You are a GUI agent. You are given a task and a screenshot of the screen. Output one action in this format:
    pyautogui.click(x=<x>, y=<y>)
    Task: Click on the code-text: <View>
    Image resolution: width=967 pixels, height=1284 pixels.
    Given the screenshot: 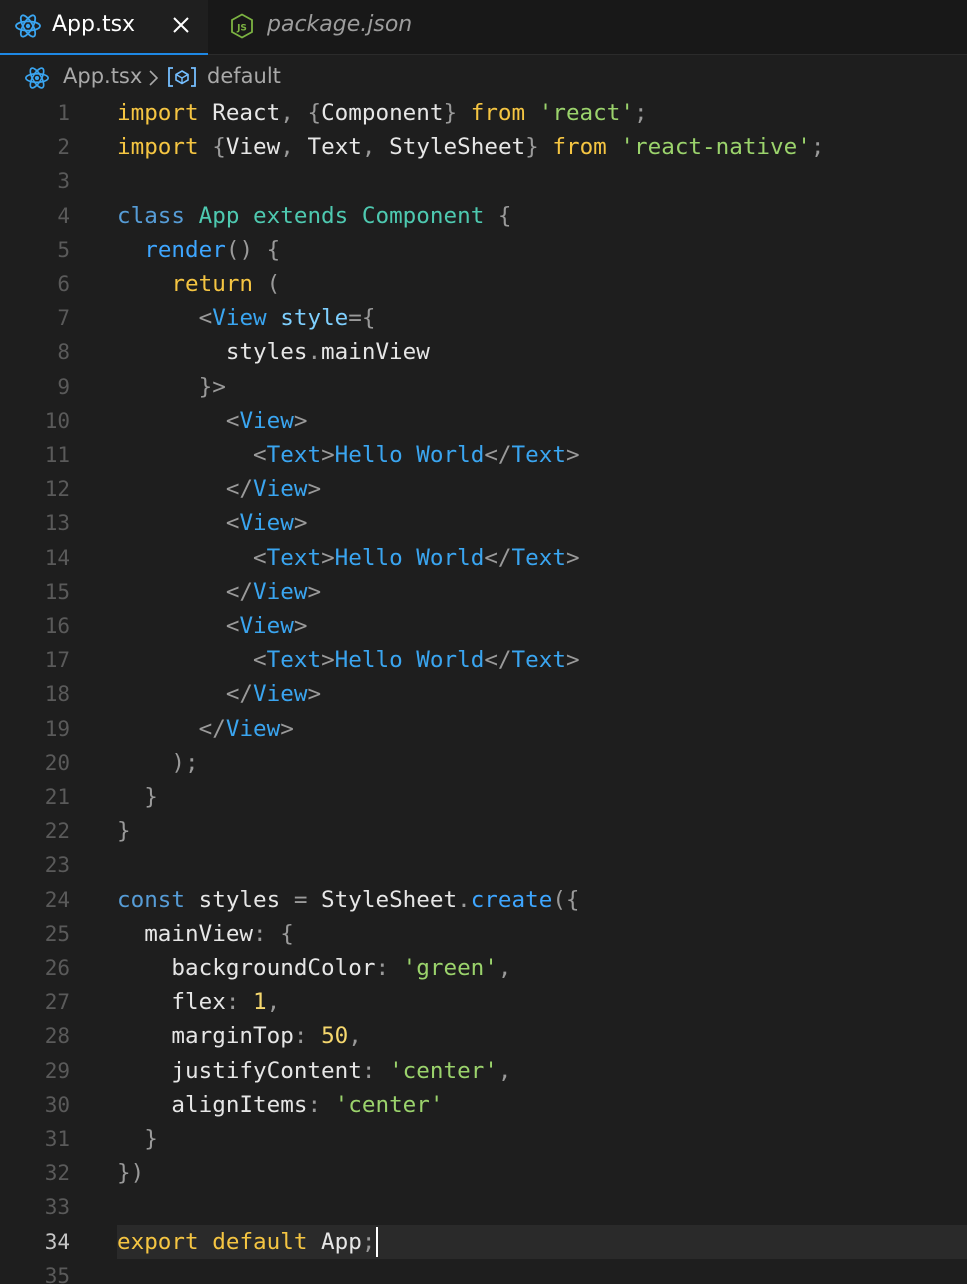 What is the action you would take?
    pyautogui.click(x=542, y=523)
    